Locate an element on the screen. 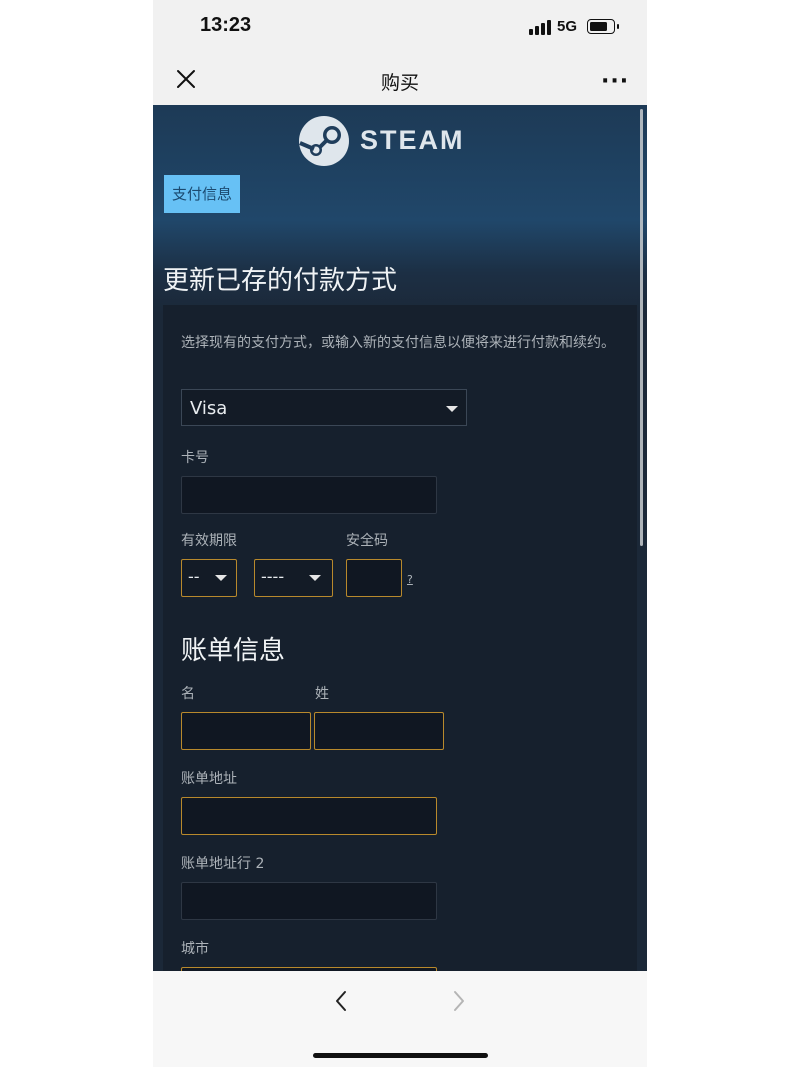 The image size is (800, 1067). billing-address-input is located at coordinates (309, 816).